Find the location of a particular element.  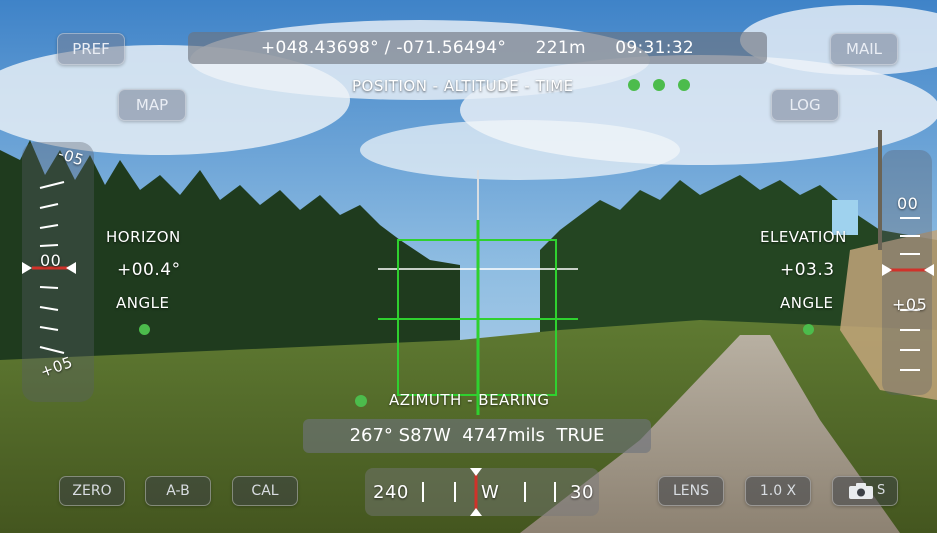

elevation-subtitle: ANGLE is located at coordinates (807, 303).